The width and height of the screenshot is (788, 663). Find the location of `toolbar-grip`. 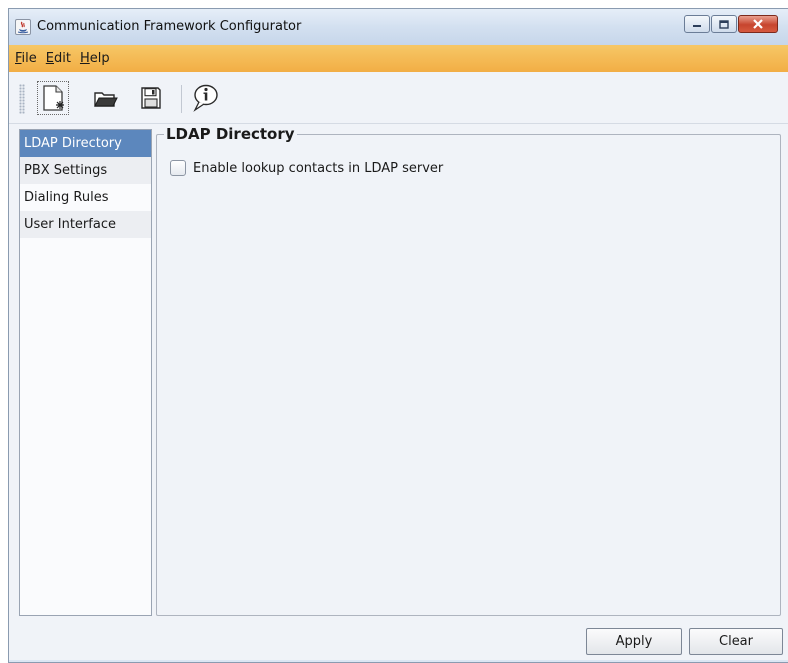

toolbar-grip is located at coordinates (22, 99).